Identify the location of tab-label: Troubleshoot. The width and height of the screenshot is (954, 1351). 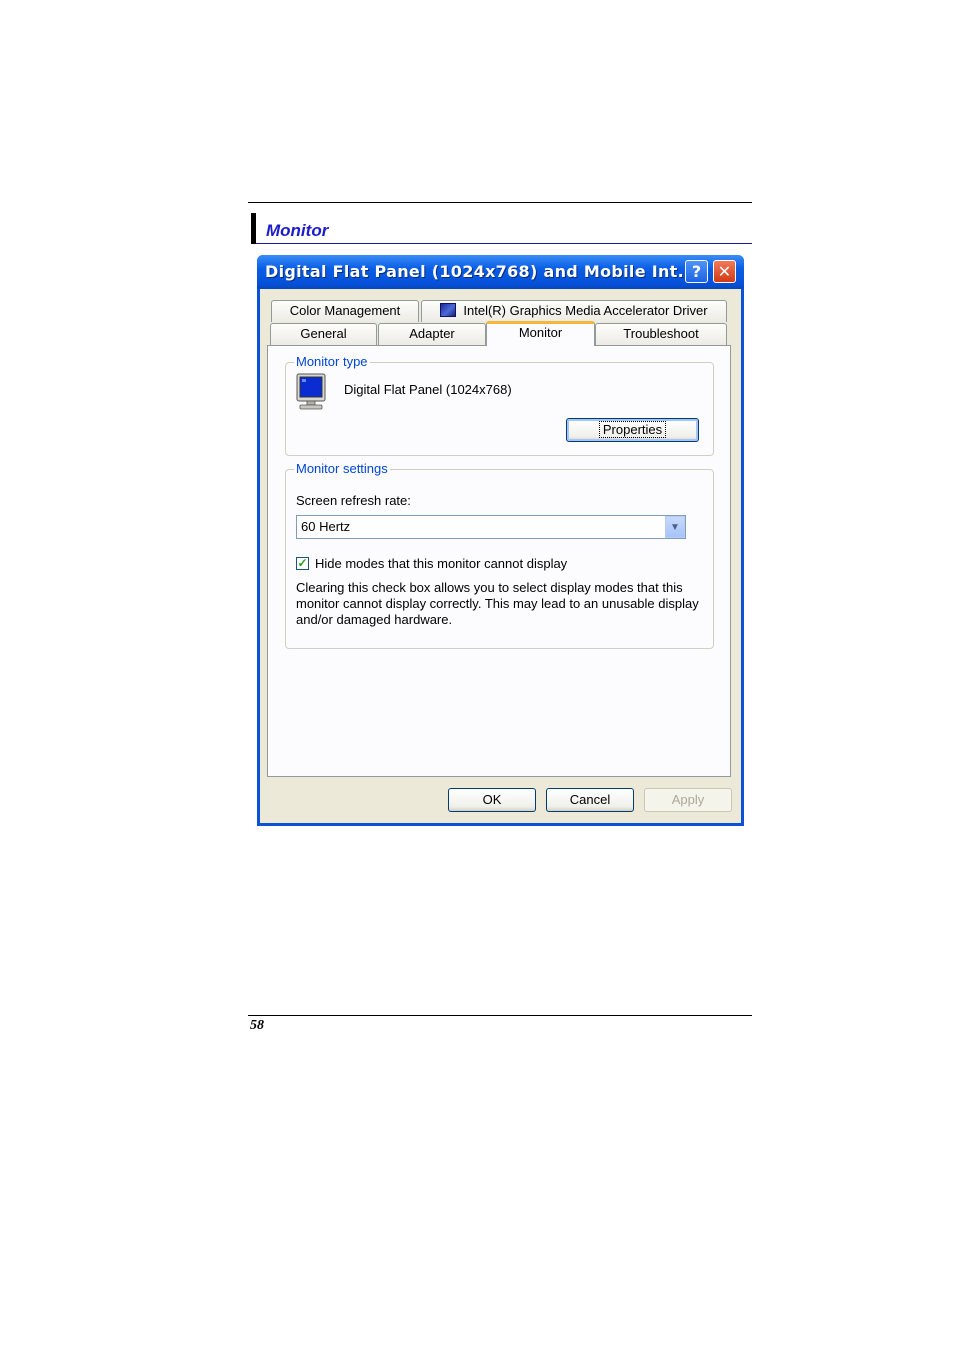
(661, 333).